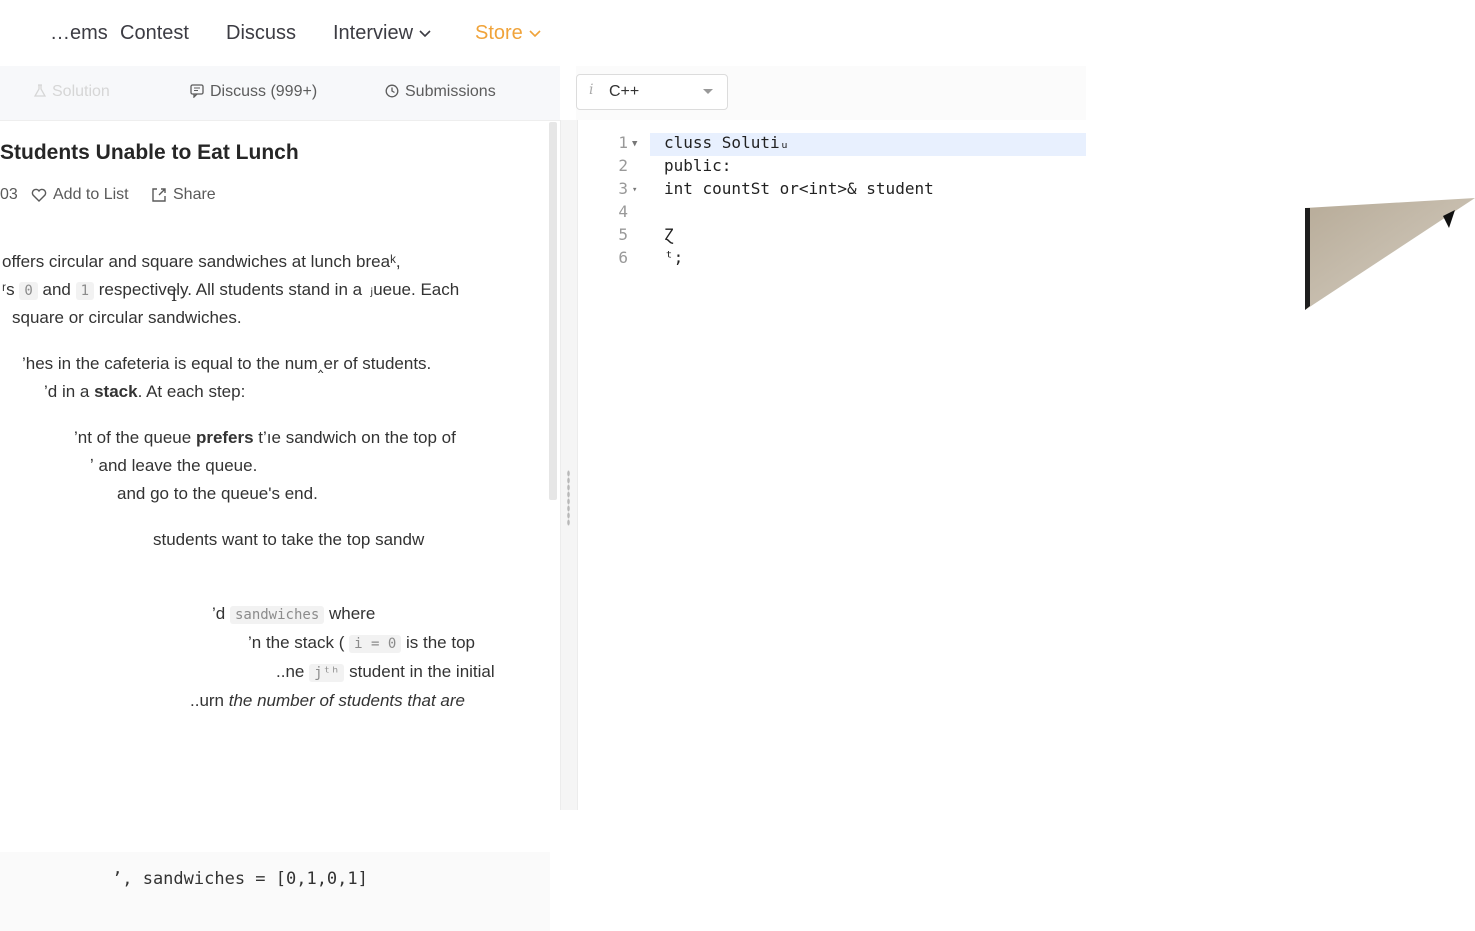 This screenshot has width=1475, height=931. What do you see at coordinates (354, 437) in the screenshot?
I see `desc-text: t’ıe sandwich on the top of` at bounding box center [354, 437].